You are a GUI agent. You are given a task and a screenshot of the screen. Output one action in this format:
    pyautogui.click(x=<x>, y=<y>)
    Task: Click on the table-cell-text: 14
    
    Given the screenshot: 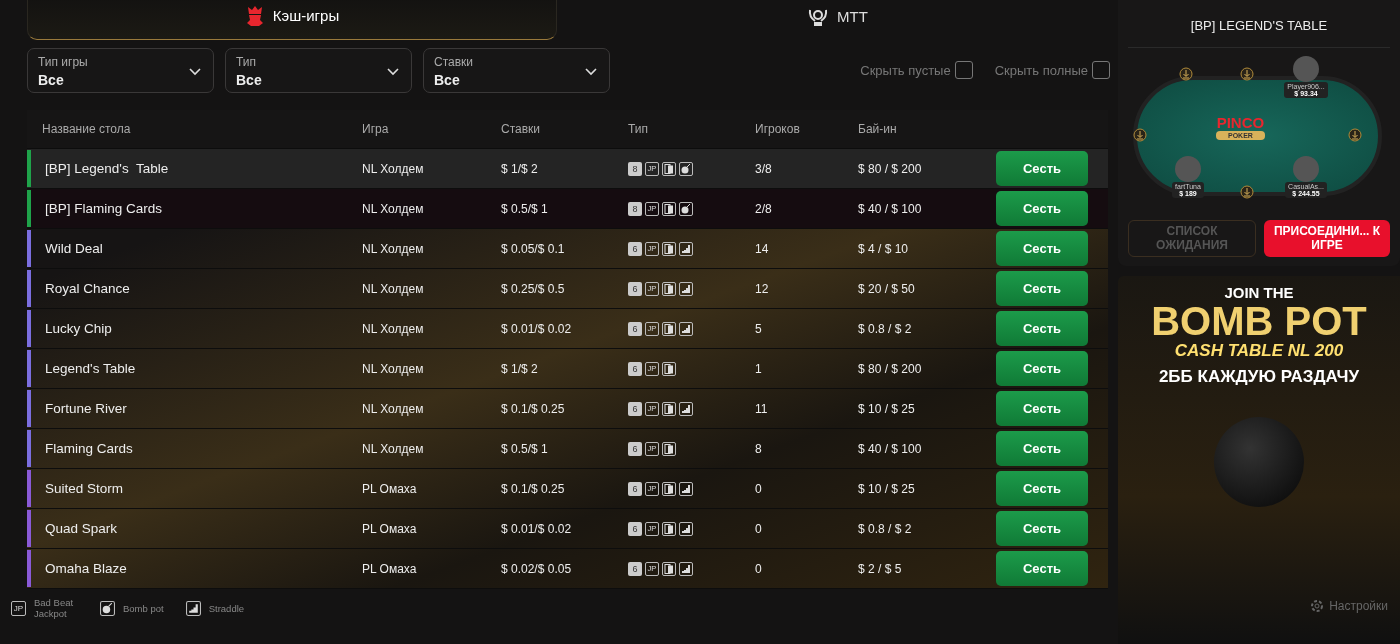 What is the action you would take?
    pyautogui.click(x=762, y=248)
    